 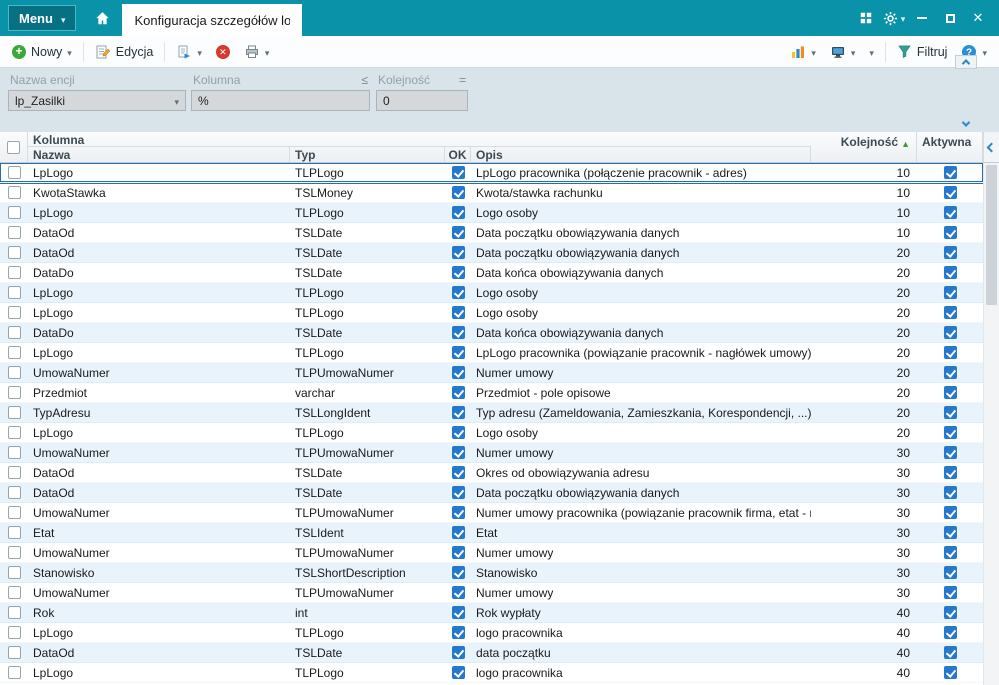 What do you see at coordinates (13, 147) in the screenshot?
I see `select-all-checkbox` at bounding box center [13, 147].